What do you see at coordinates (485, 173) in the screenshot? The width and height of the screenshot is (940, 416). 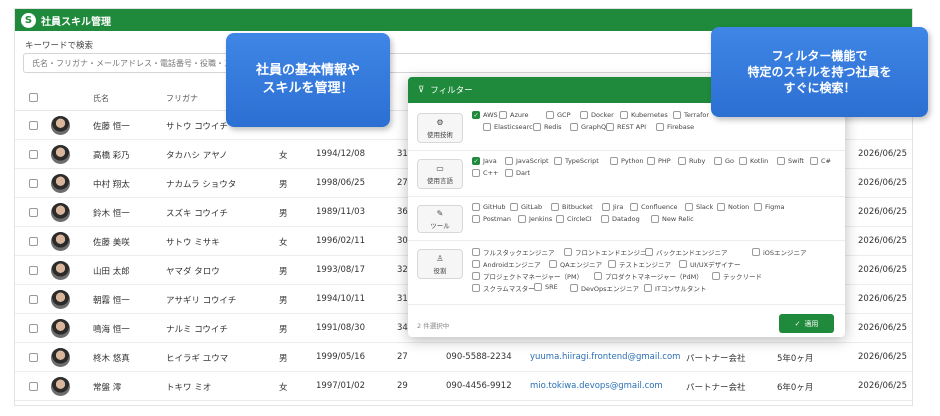 I see `filter-option: C++` at bounding box center [485, 173].